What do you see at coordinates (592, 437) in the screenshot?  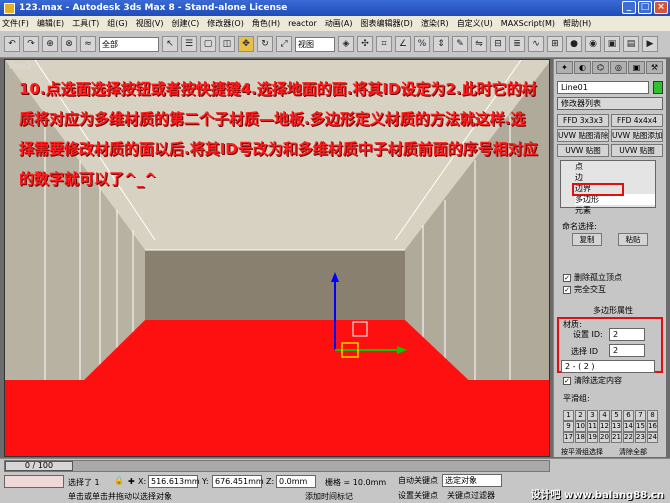 I see `smoothing-group-button: 19` at bounding box center [592, 437].